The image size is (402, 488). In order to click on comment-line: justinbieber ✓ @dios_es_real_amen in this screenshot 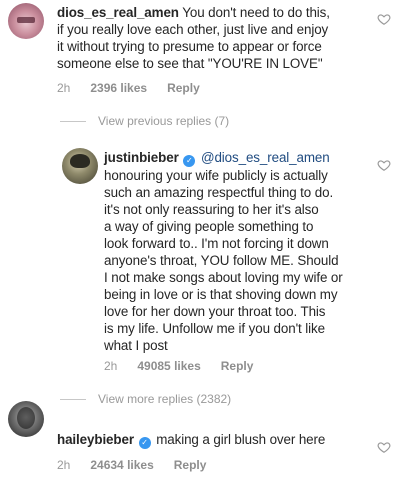, I will do `click(244, 158)`.